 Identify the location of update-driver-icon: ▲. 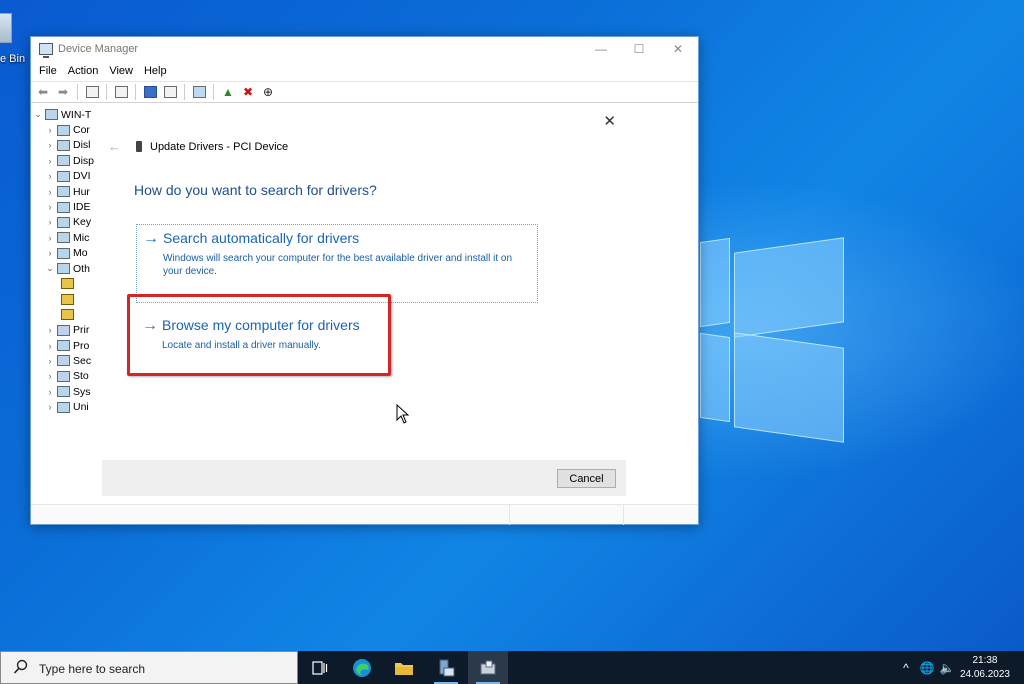
(228, 92).